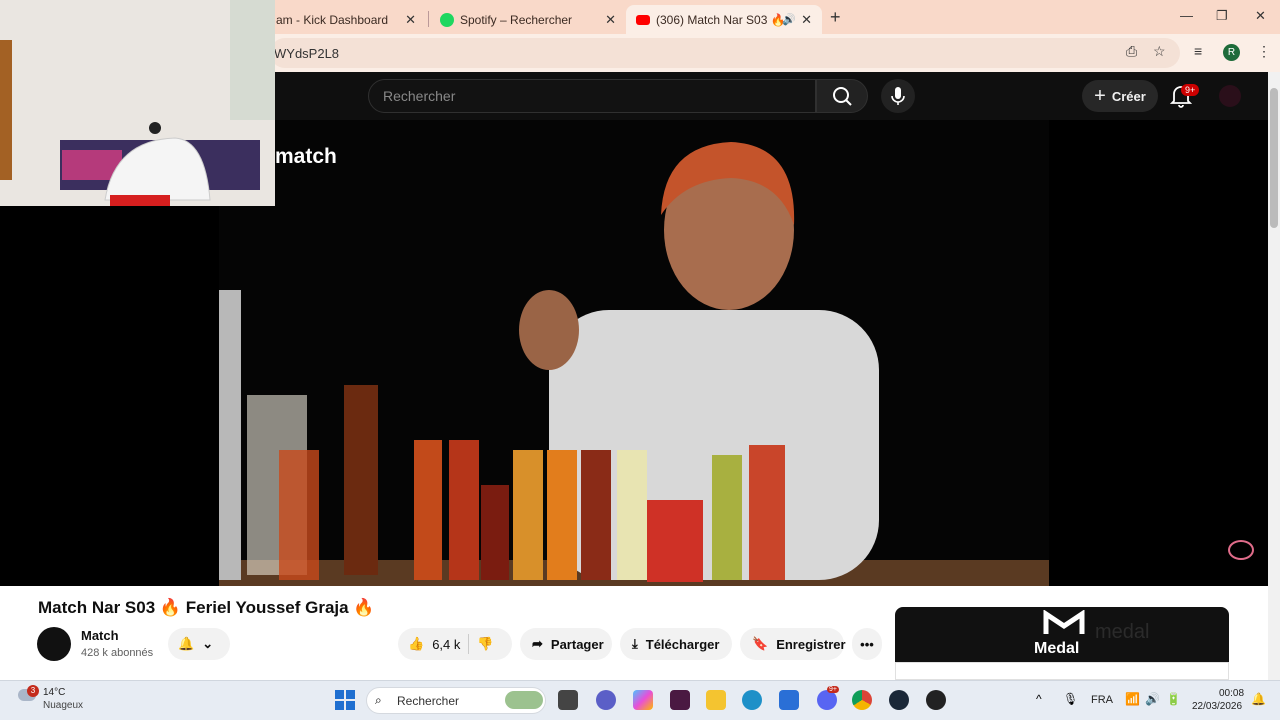  Describe the element at coordinates (1102, 700) in the screenshot. I see `language-indicator: FRA` at that location.